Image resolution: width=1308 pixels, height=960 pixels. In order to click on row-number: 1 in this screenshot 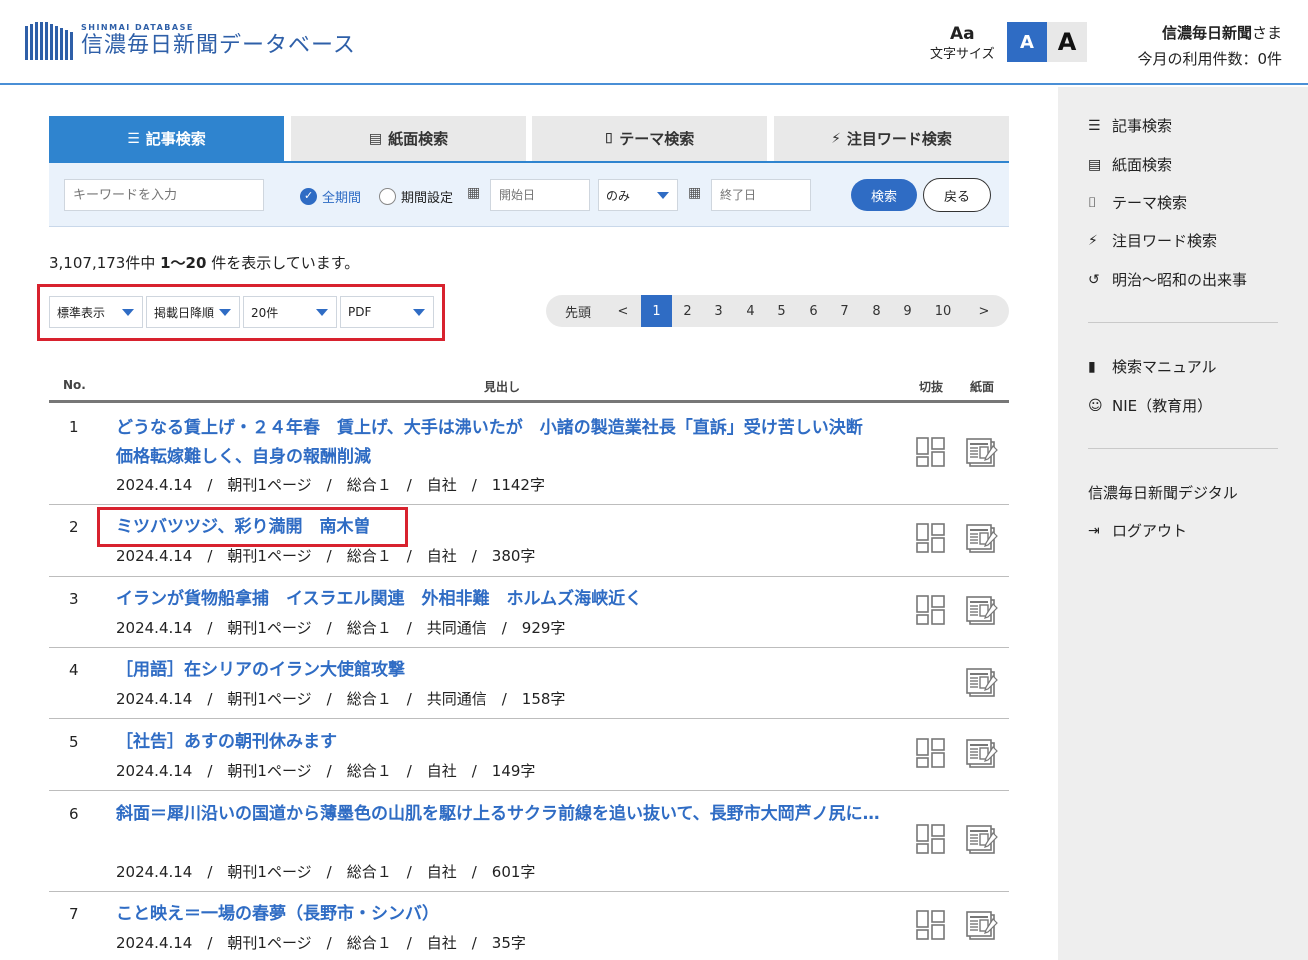, I will do `click(74, 427)`.